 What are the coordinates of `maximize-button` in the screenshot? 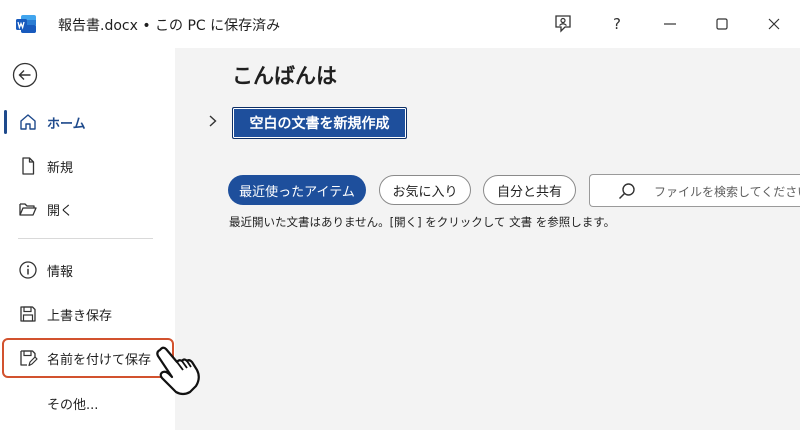 It's located at (722, 24).